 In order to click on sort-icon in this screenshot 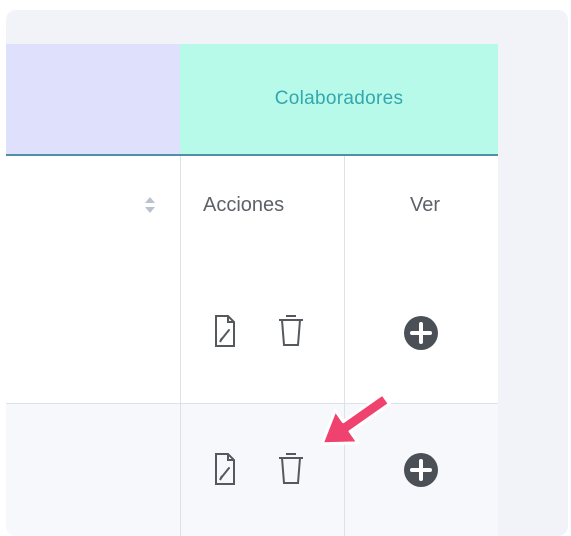, I will do `click(150, 205)`.